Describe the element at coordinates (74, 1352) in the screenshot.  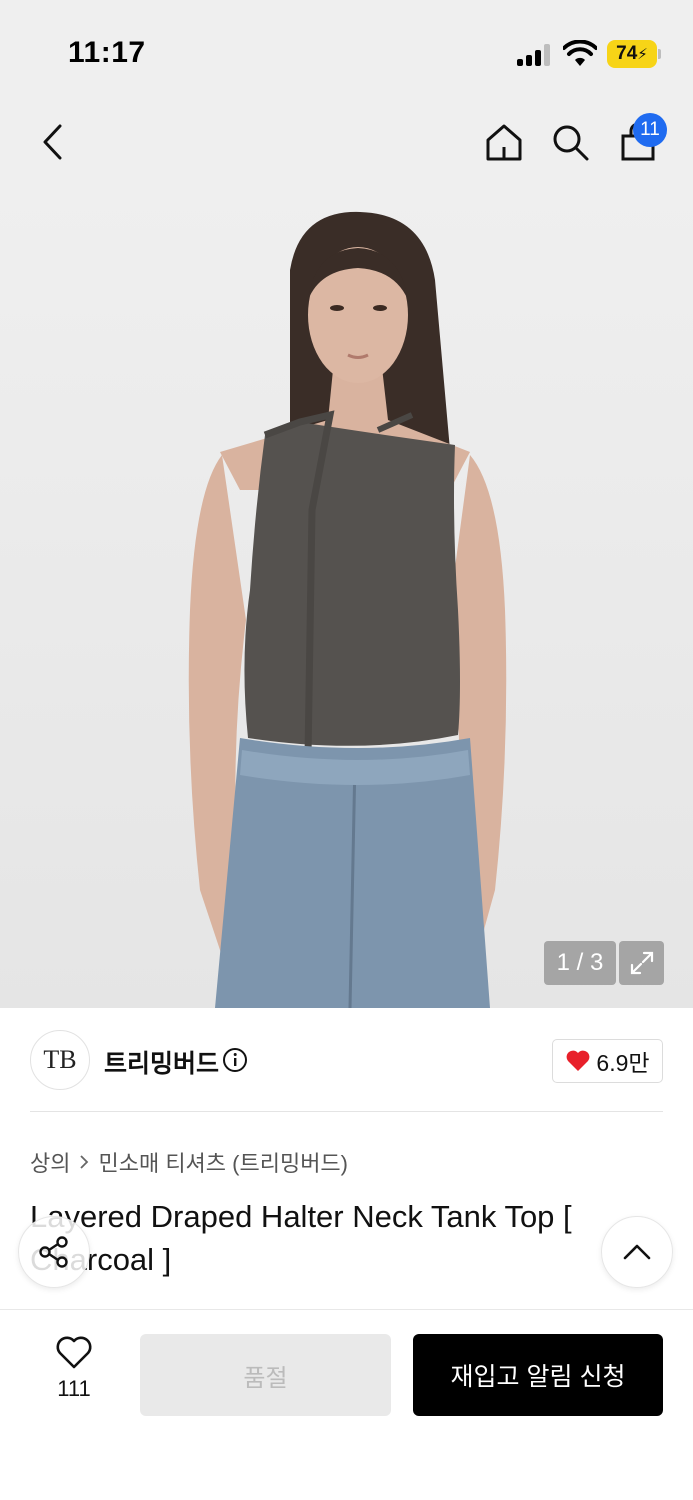
I see `heart-outline-icon` at that location.